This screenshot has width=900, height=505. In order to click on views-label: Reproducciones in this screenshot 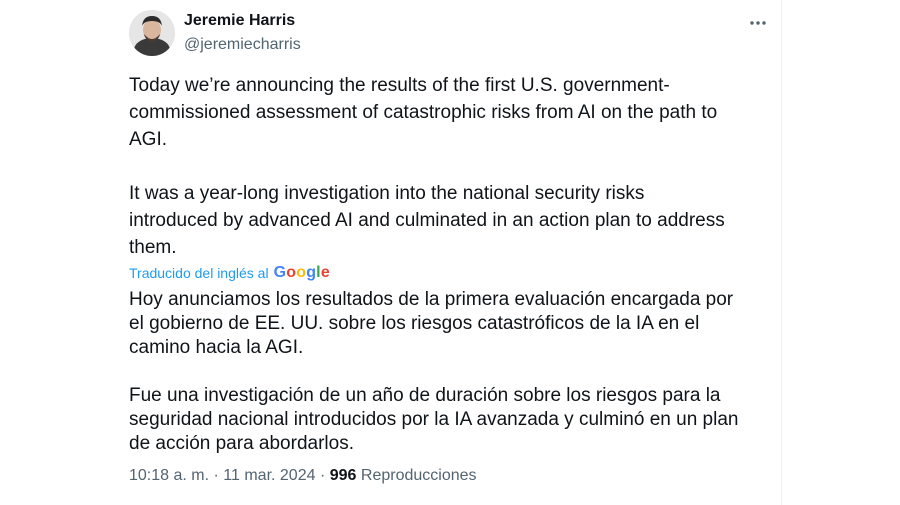, I will do `click(418, 475)`.